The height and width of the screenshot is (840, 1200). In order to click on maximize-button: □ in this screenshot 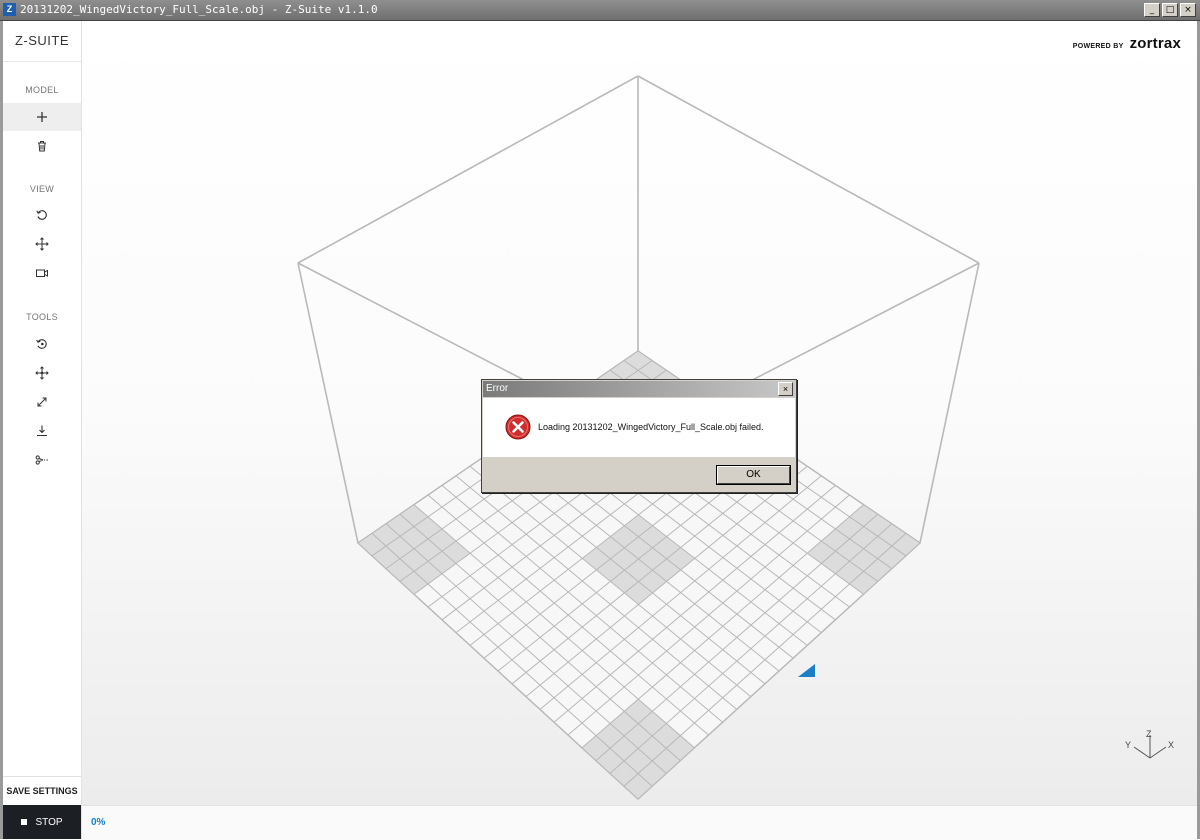, I will do `click(1170, 10)`.